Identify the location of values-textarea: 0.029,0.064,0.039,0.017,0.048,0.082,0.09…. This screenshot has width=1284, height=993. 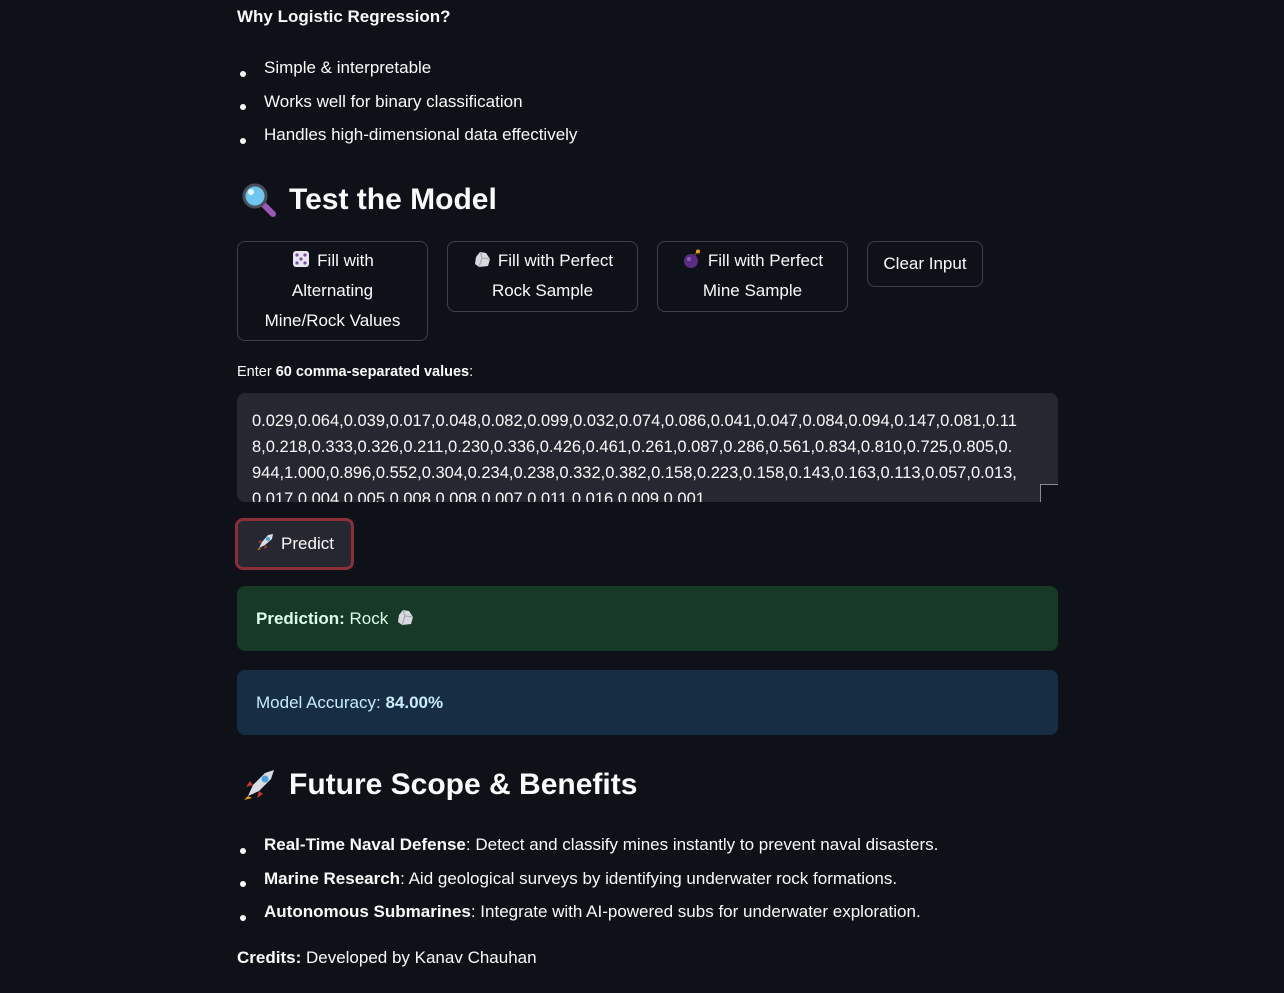
(647, 447).